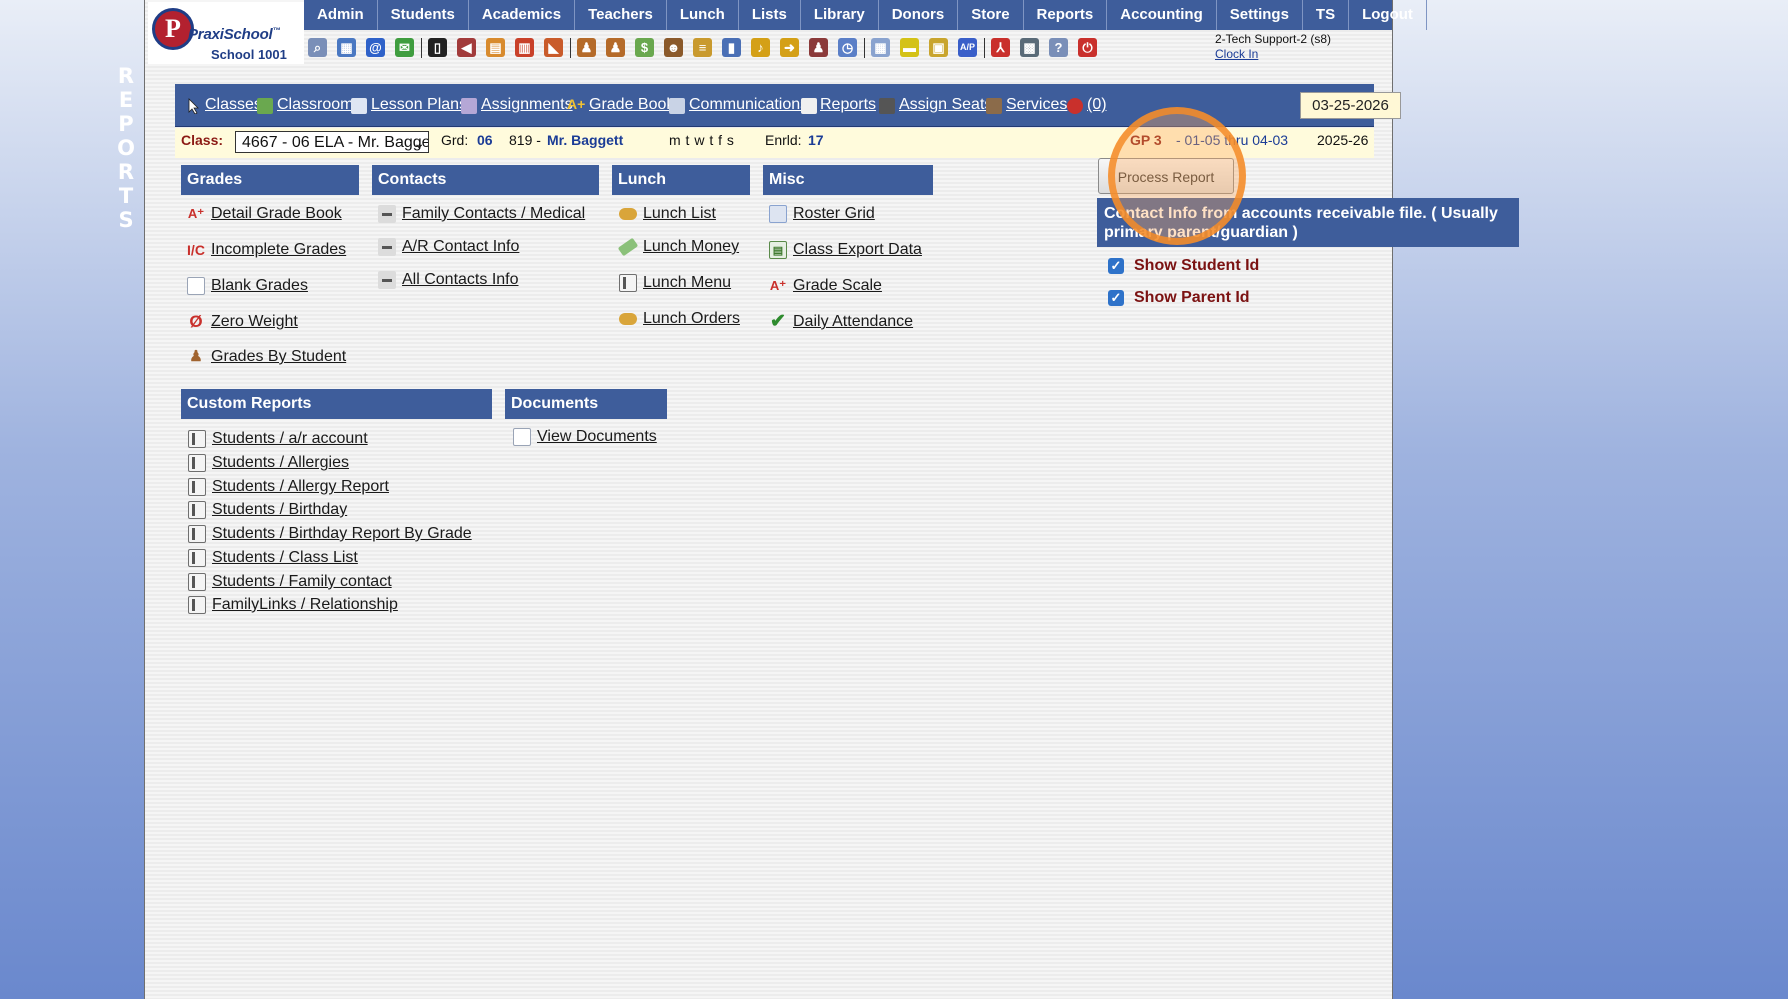 This screenshot has width=1788, height=999. What do you see at coordinates (315, 105) in the screenshot?
I see `subnav-classroom: Classroom` at bounding box center [315, 105].